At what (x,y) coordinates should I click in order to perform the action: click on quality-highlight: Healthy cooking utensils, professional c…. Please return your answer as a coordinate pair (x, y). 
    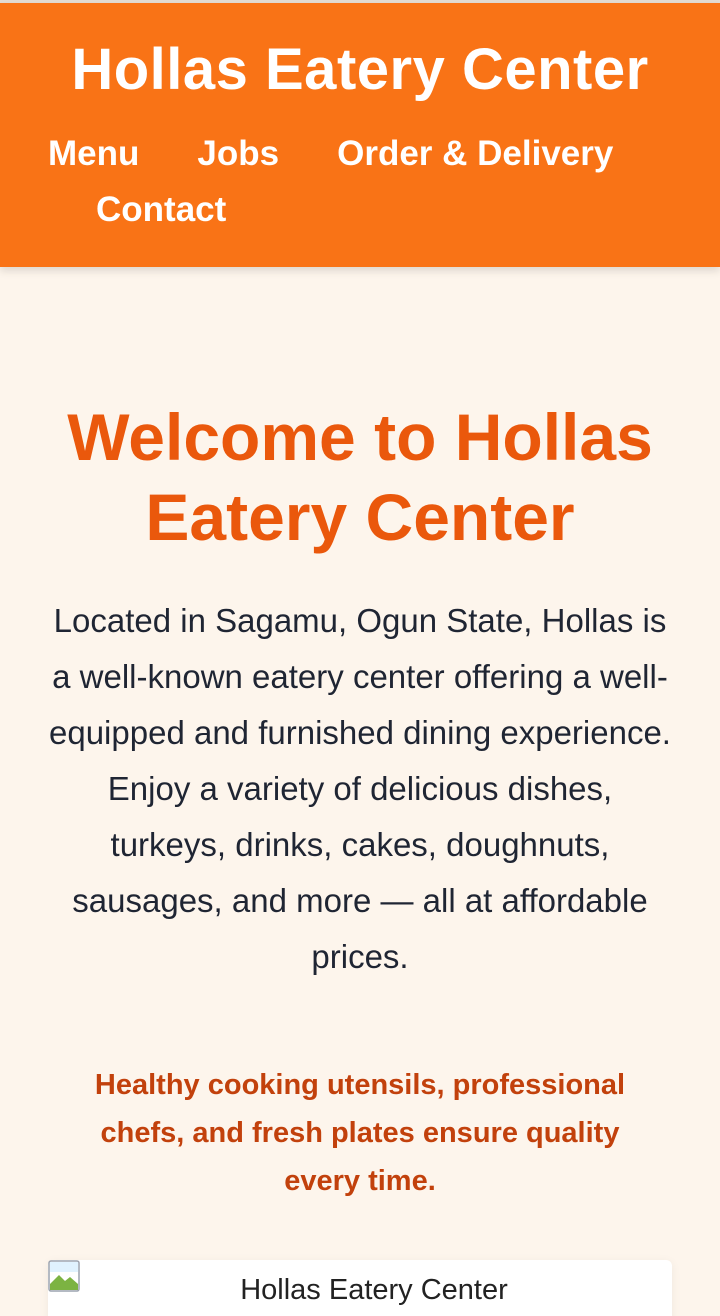
    Looking at the image, I should click on (360, 1133).